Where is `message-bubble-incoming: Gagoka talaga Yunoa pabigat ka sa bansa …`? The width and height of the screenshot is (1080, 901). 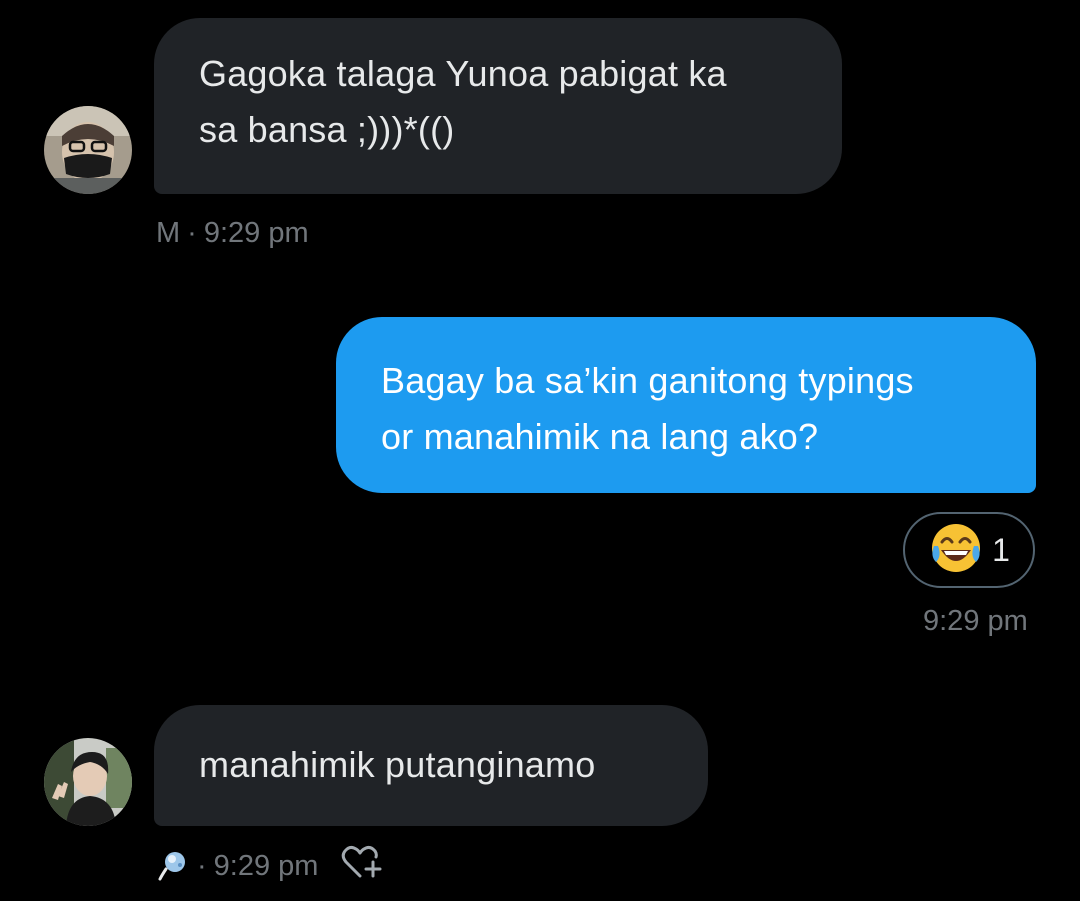 message-bubble-incoming: Gagoka talaga Yunoa pabigat ka sa bansa … is located at coordinates (498, 106).